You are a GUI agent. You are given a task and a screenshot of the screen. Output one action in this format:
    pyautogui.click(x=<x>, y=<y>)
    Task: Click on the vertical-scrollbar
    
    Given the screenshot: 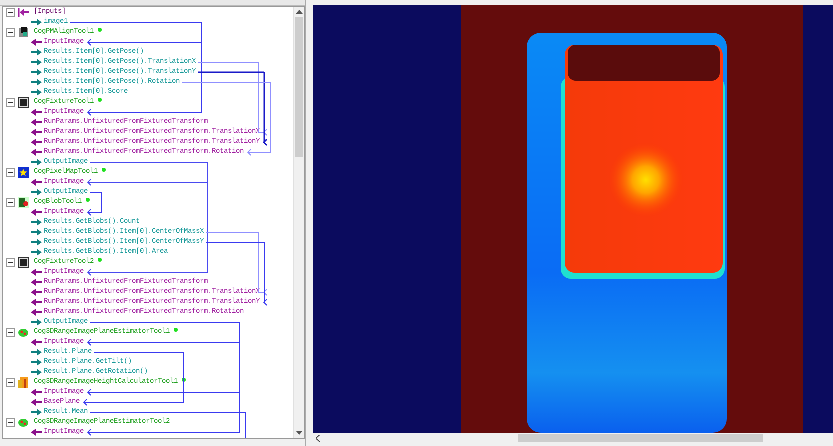 What is the action you would take?
    pyautogui.click(x=298, y=222)
    